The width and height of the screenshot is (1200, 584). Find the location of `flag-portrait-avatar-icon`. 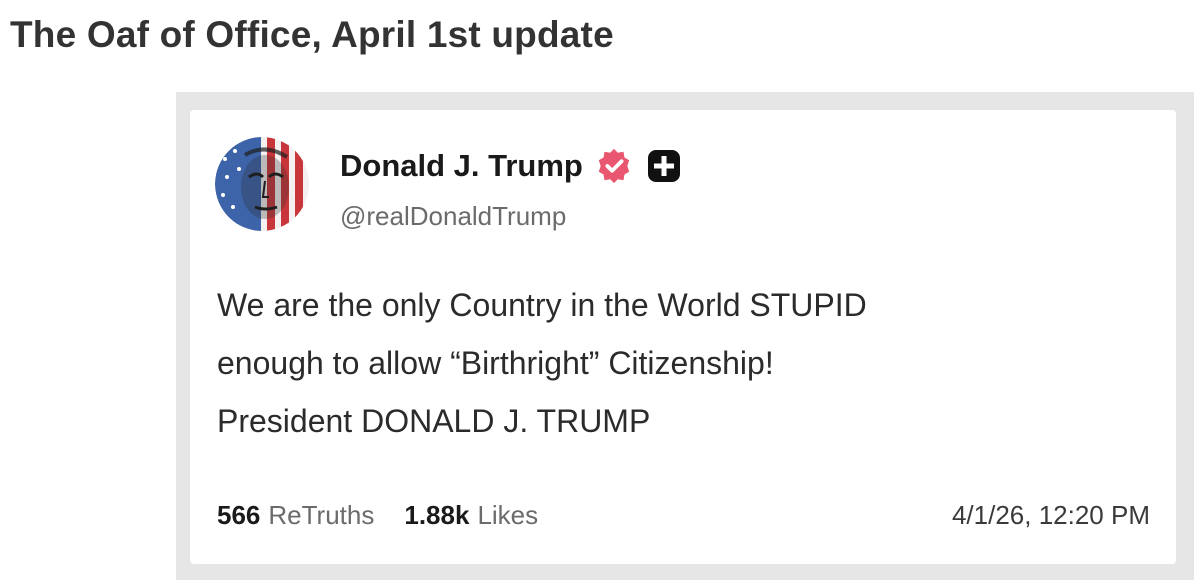

flag-portrait-avatar-icon is located at coordinates (262, 184).